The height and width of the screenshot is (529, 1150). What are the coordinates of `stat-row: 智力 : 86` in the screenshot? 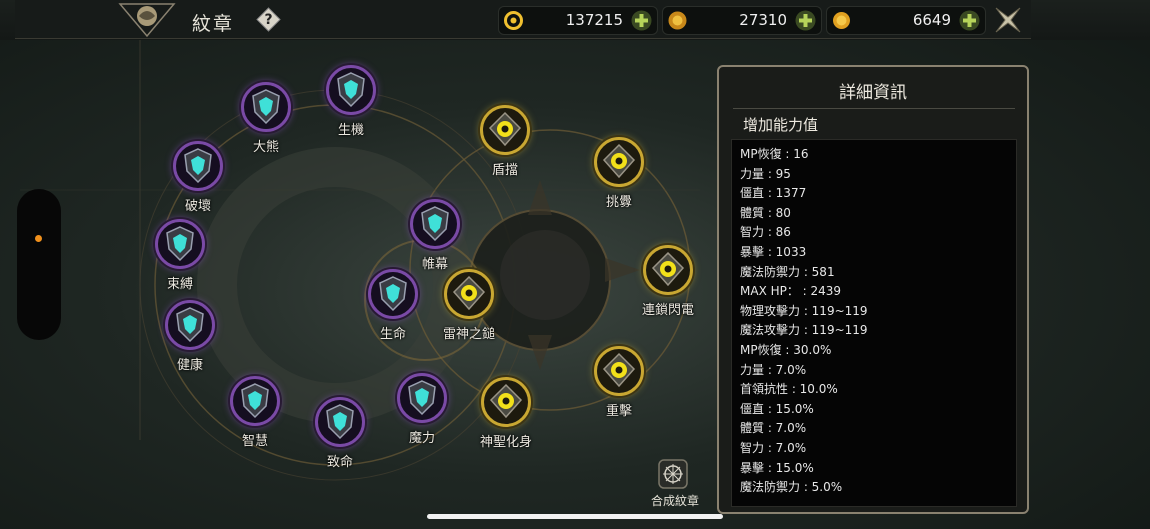 It's located at (765, 232).